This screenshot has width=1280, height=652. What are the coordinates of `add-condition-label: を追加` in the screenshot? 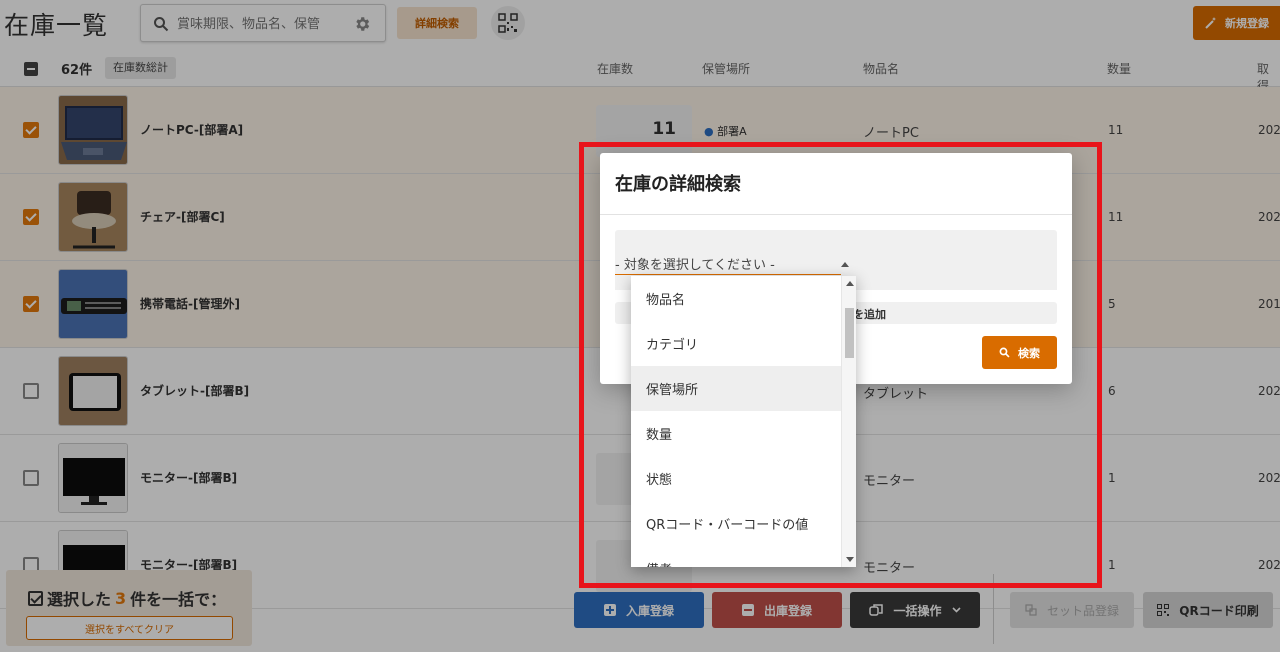 It's located at (869, 314).